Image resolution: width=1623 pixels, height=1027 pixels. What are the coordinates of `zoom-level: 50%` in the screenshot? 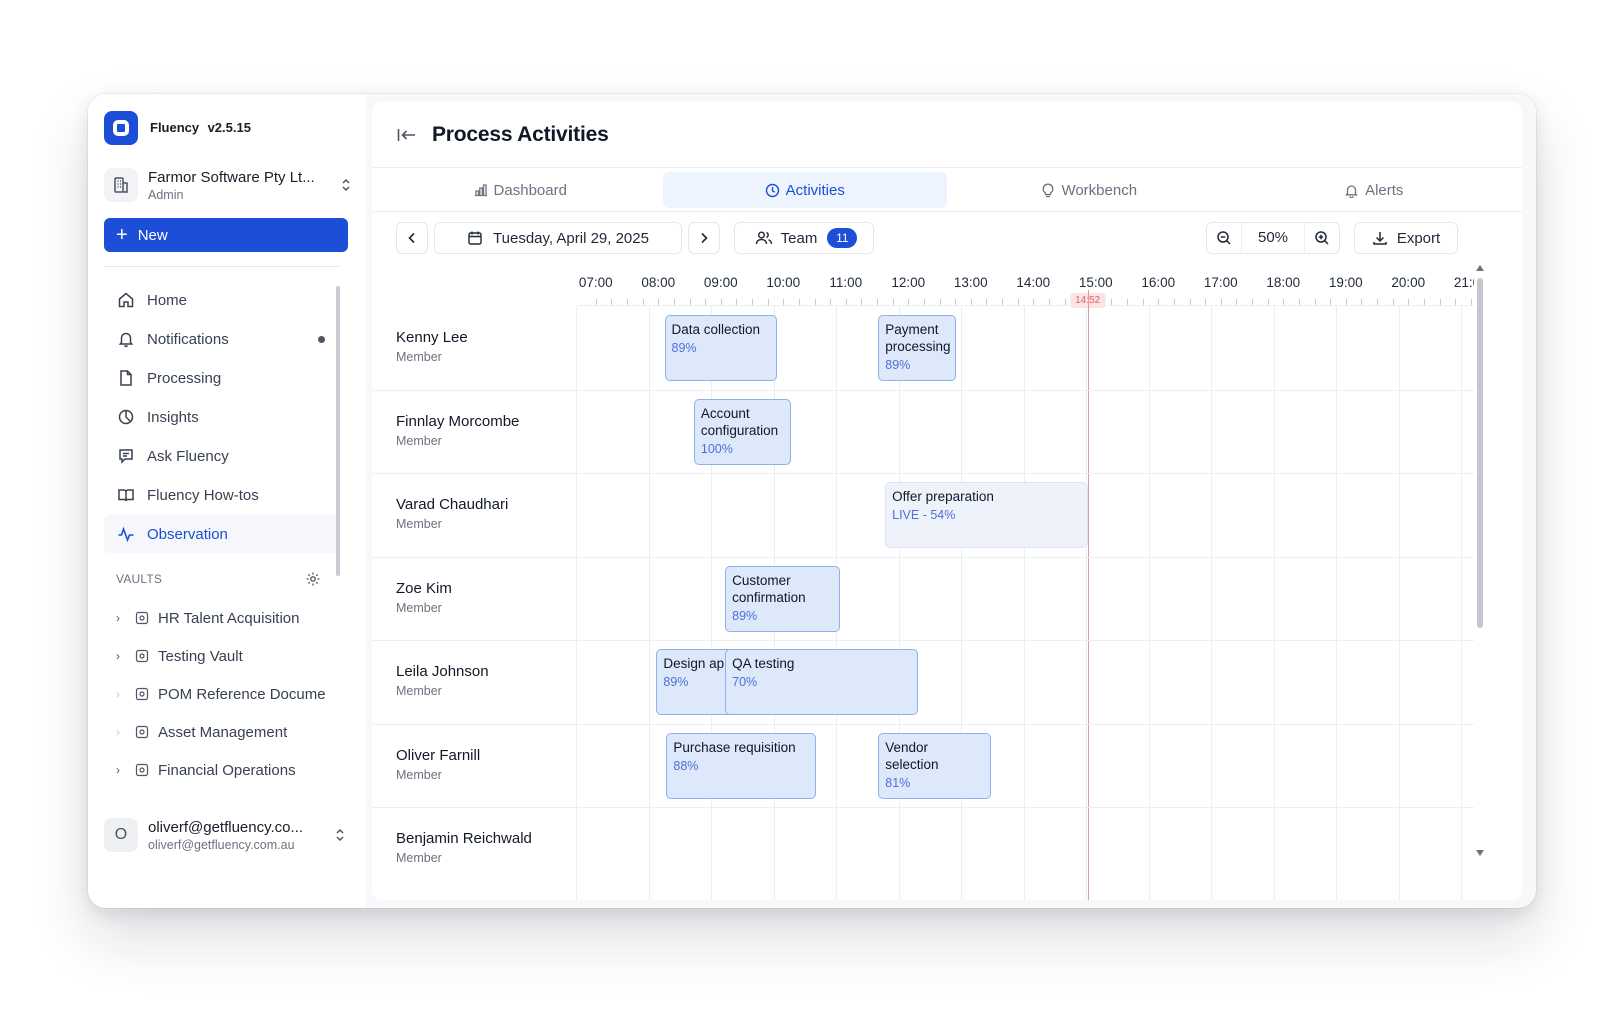 It's located at (1273, 238).